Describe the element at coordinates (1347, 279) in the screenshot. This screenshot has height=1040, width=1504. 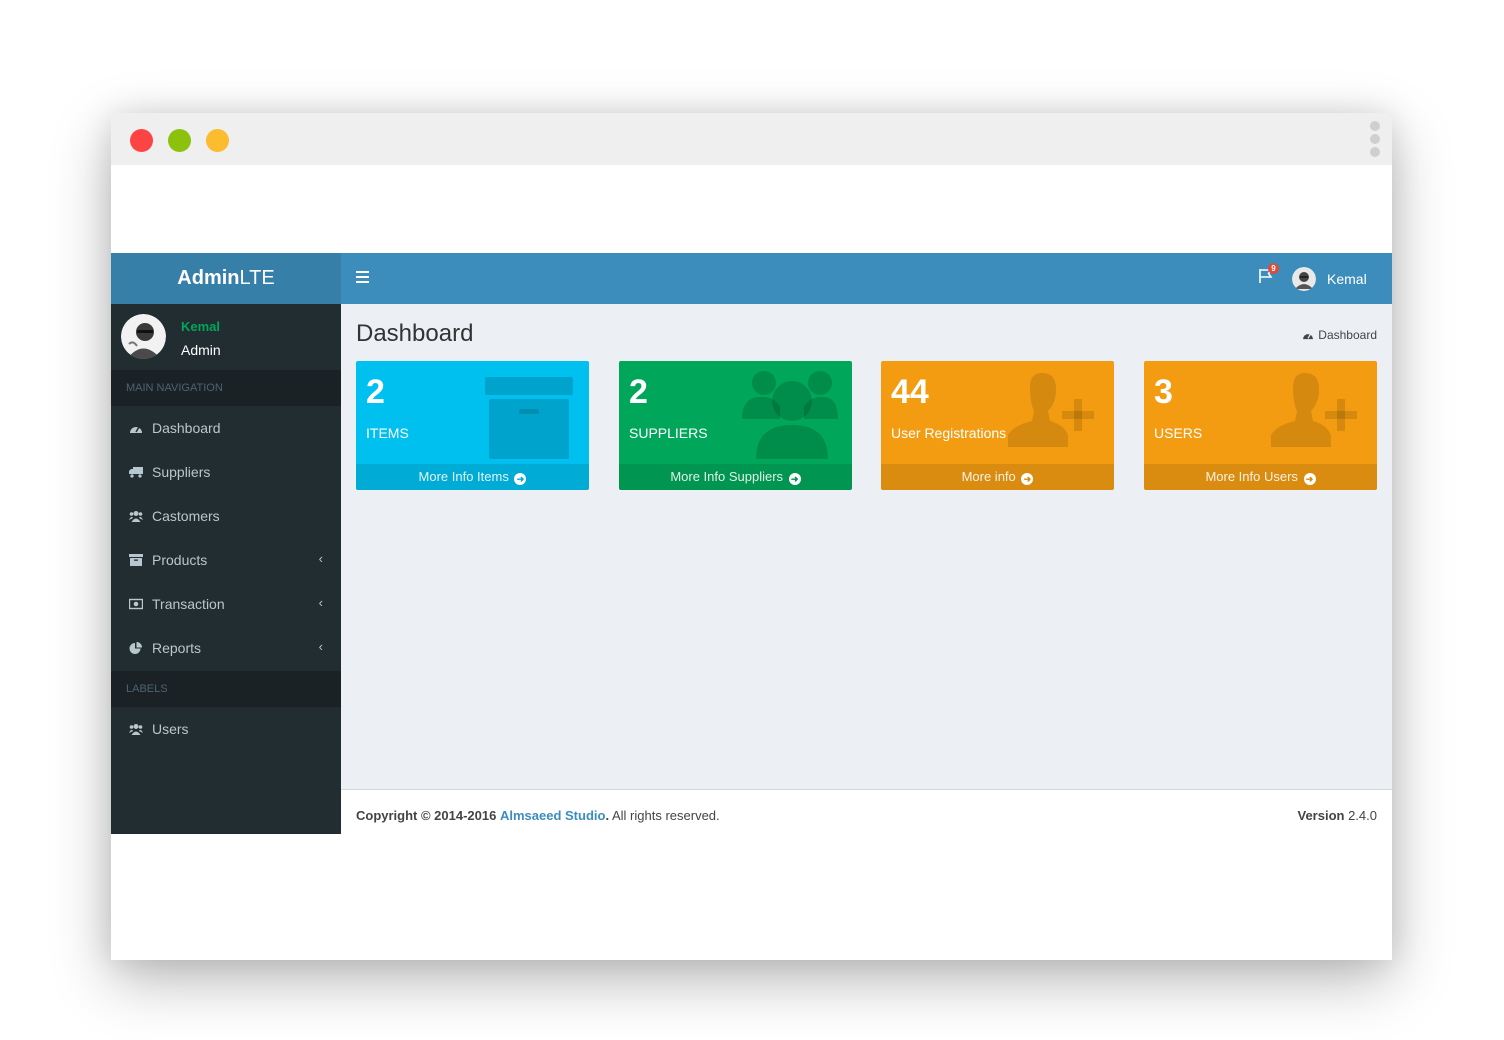
I see `user-menu-name: Kemal` at that location.